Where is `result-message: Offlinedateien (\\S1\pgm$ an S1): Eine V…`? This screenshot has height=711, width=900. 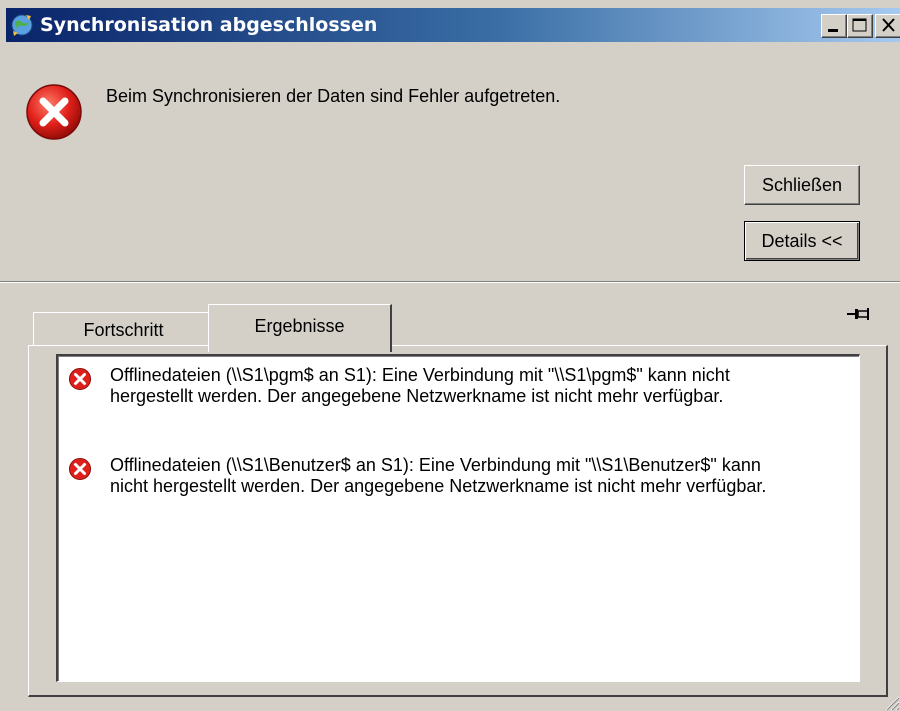
result-message: Offlinedateien (\\S1\pgm$ an S1): Eine V… is located at coordinates (480, 386).